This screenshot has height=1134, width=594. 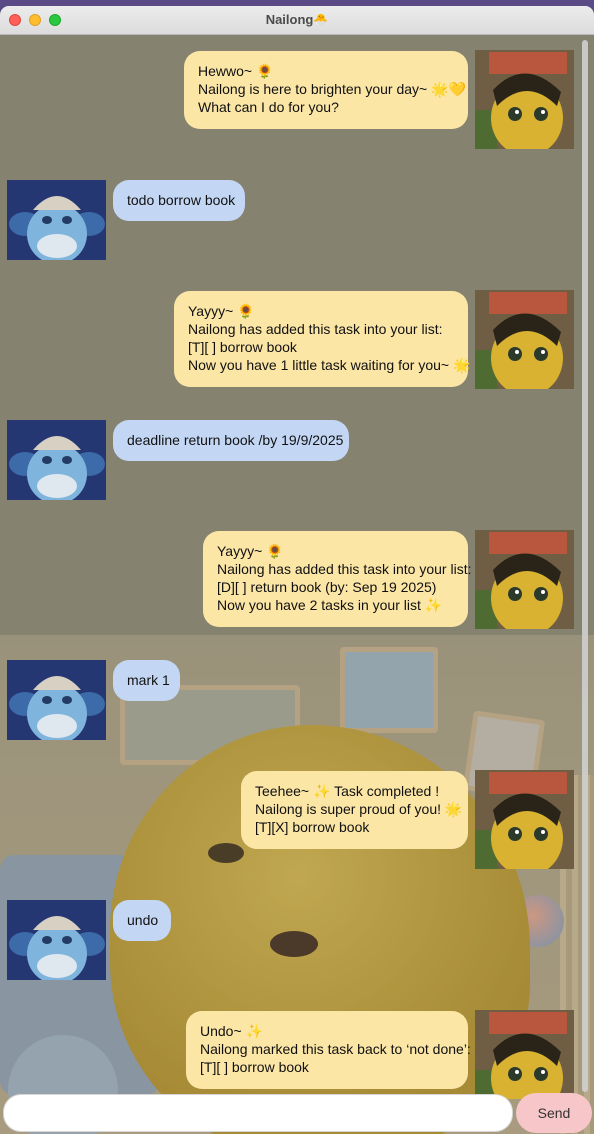 I want to click on user-bubble: undo, so click(x=142, y=920).